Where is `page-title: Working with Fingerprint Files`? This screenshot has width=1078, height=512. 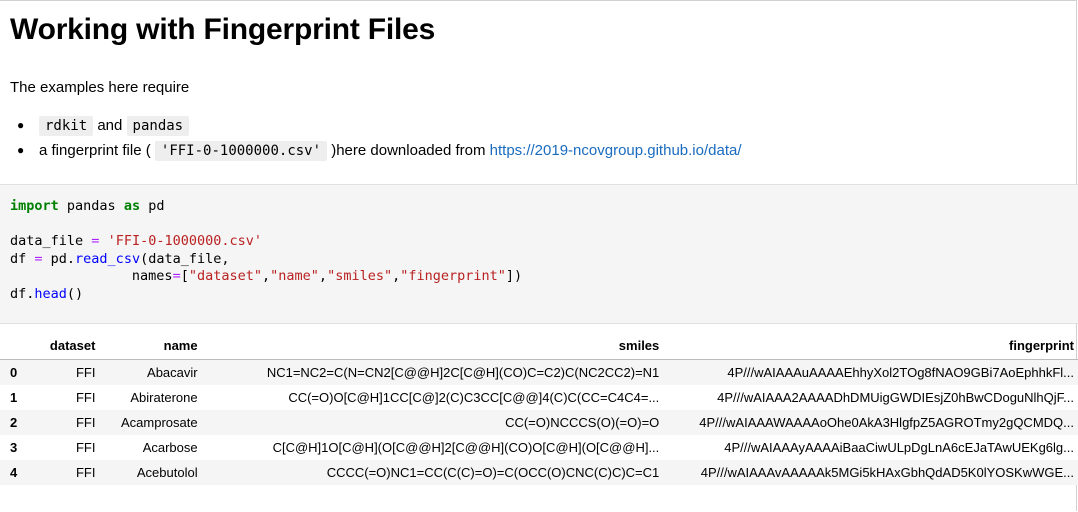
page-title: Working with Fingerprint Files is located at coordinates (223, 29).